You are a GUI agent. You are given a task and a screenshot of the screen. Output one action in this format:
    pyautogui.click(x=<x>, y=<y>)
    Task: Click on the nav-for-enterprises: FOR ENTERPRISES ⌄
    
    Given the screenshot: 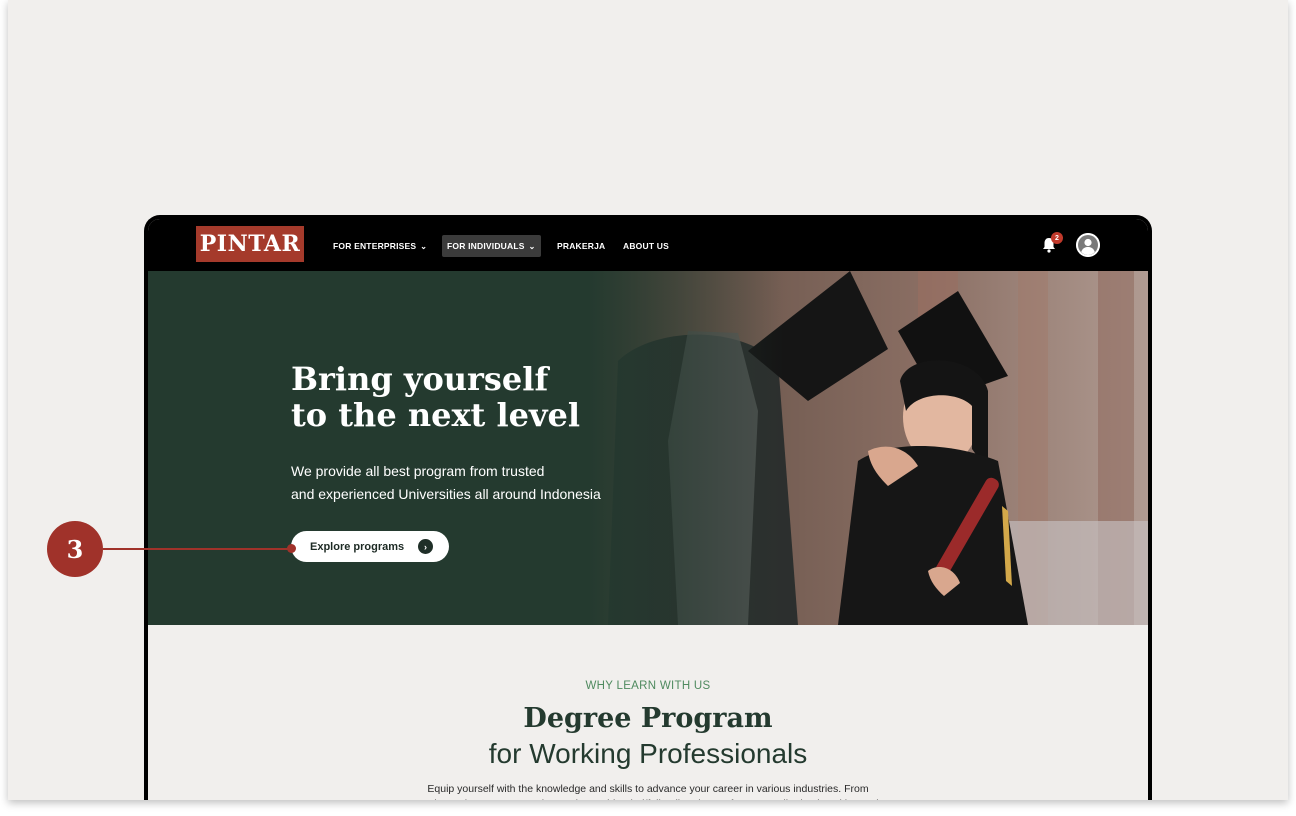 What is the action you would take?
    pyautogui.click(x=380, y=246)
    